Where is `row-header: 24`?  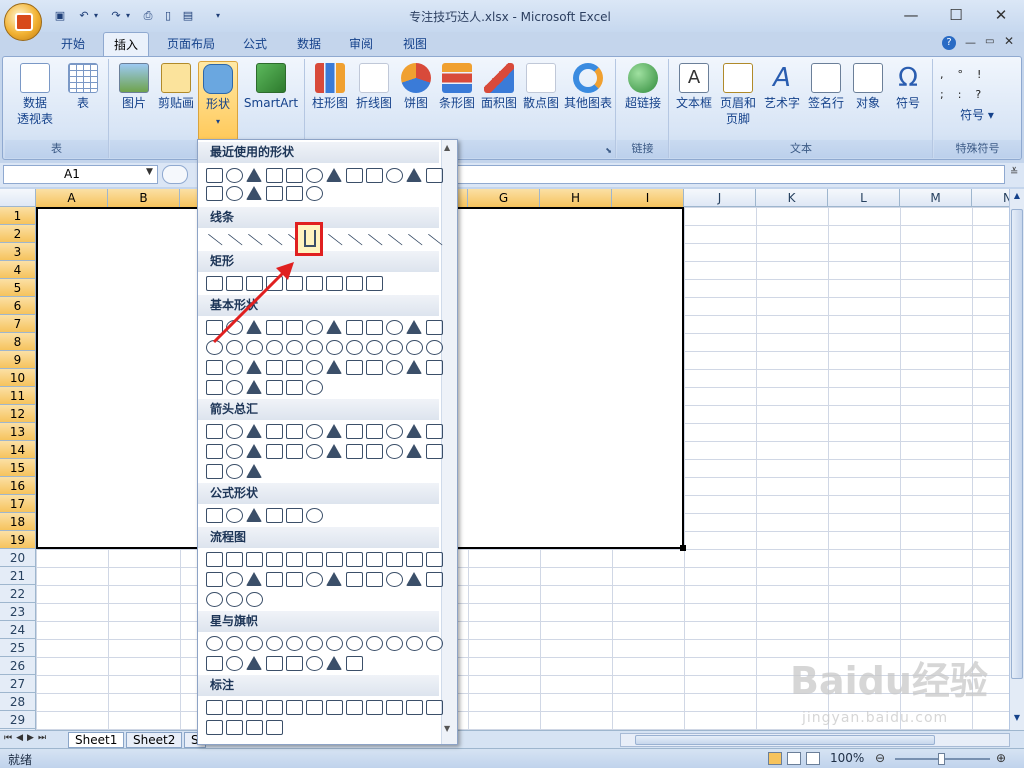 row-header: 24 is located at coordinates (17, 630).